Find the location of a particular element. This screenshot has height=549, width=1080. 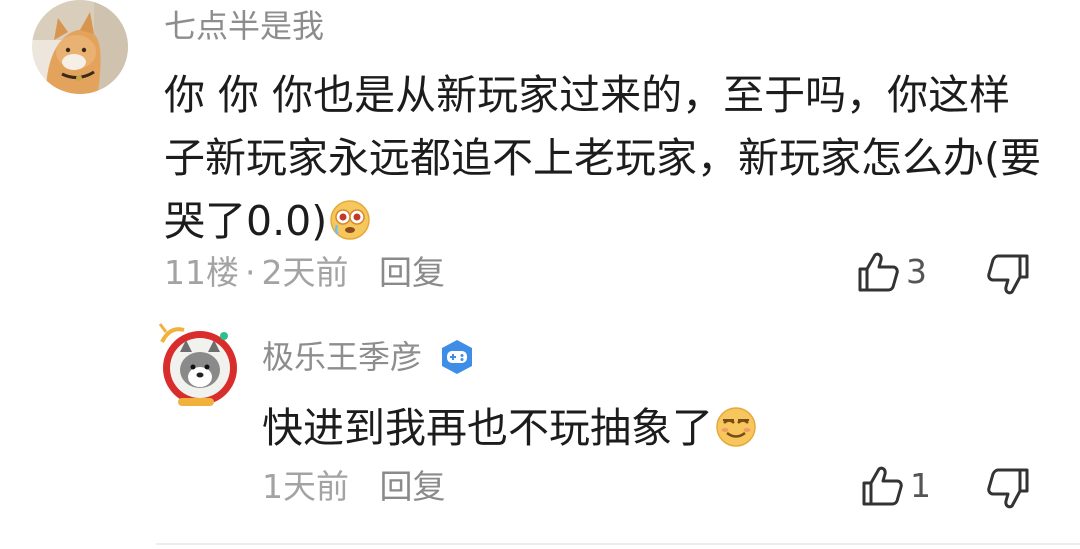

reply-text: 快进到我再也不玩抽象了 is located at coordinates (487, 428).